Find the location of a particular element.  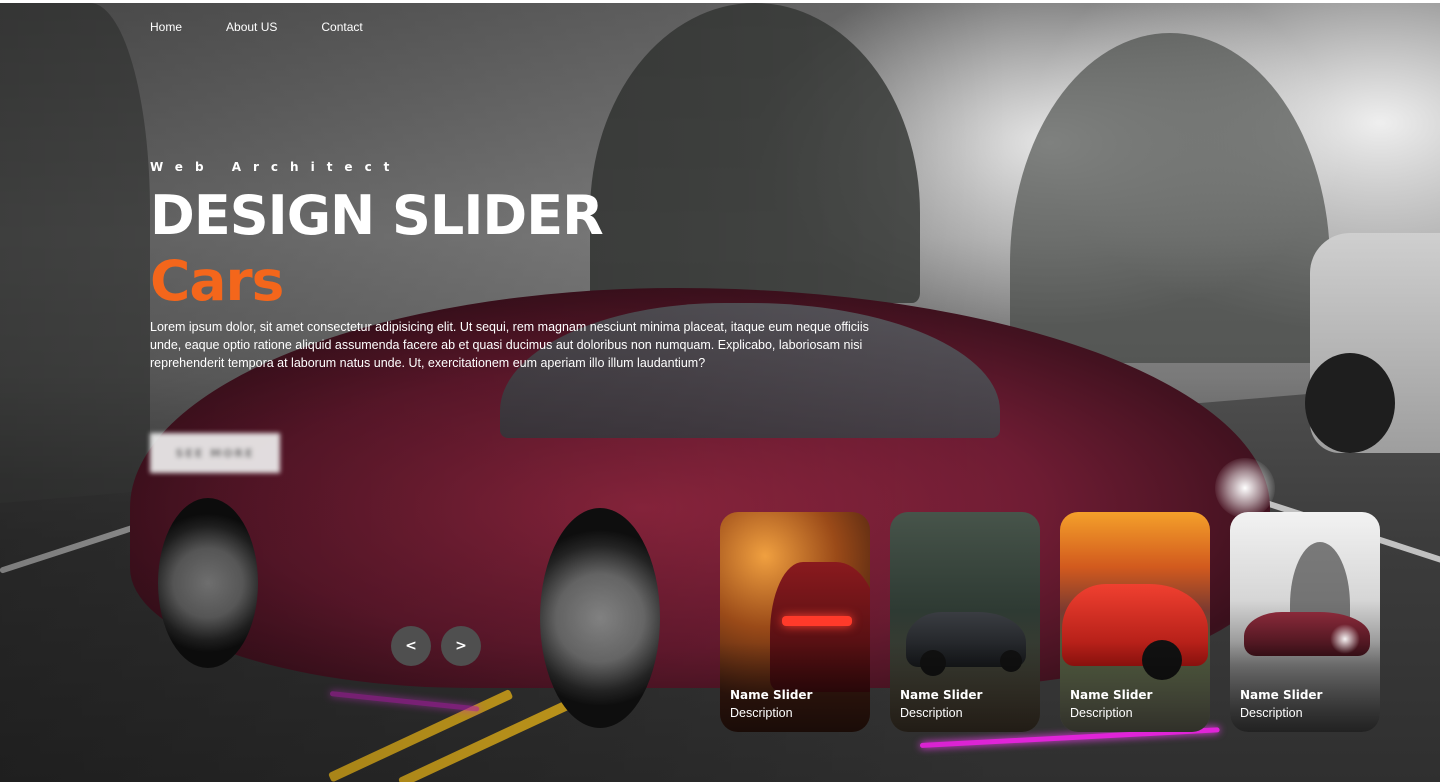

top-nav: Home About US Contact is located at coordinates (278, 27).